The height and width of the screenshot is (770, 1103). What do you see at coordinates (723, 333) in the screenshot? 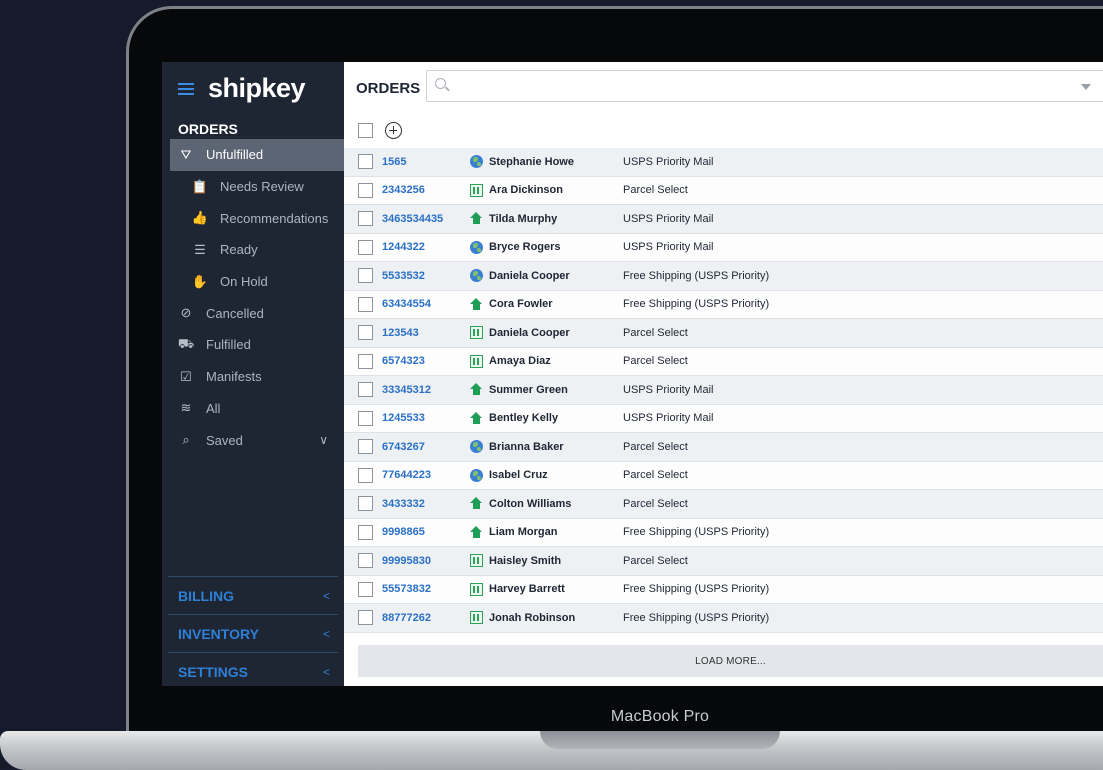
I see `table-row: 123543 Daniela Cooper Parcel Select` at bounding box center [723, 333].